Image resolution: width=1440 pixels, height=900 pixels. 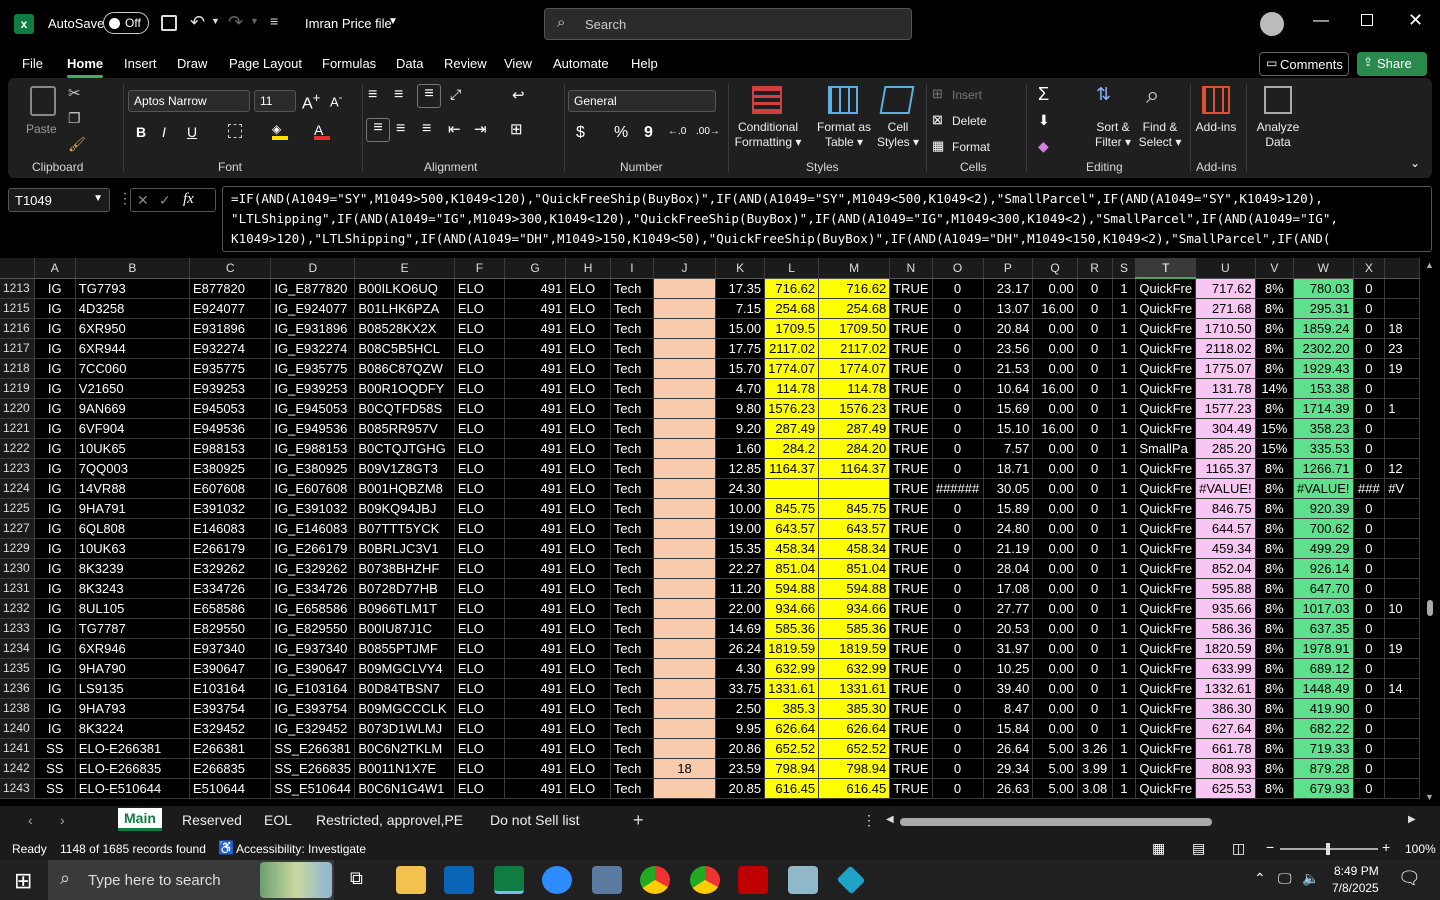 What do you see at coordinates (1323, 488) in the screenshot?
I see `cell-w: #VALUE!` at bounding box center [1323, 488].